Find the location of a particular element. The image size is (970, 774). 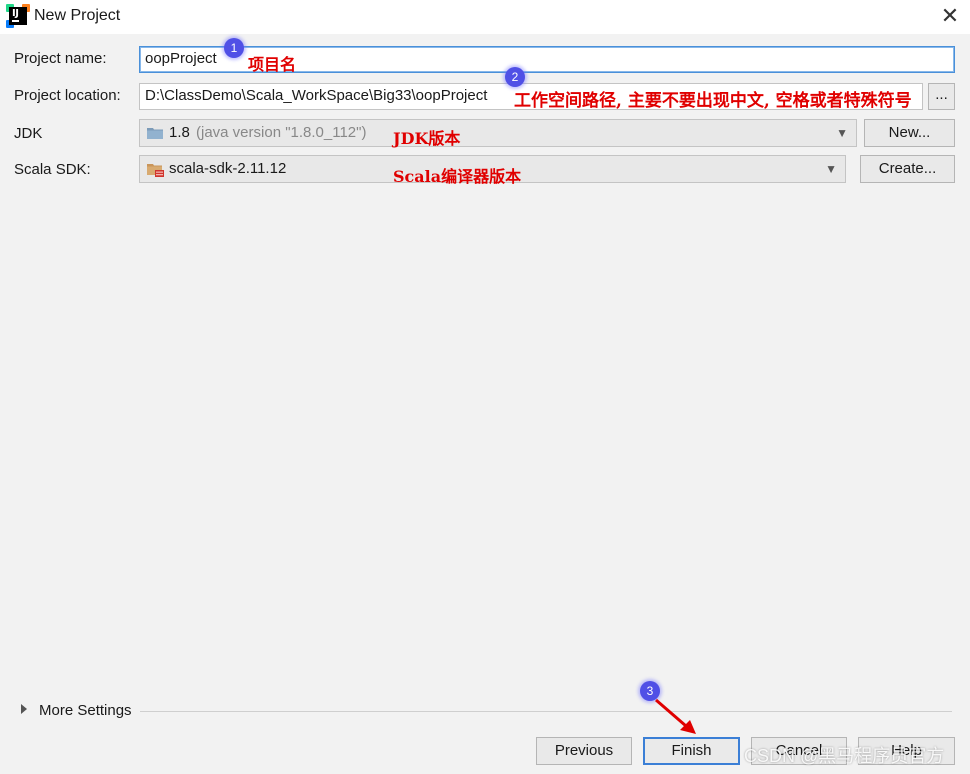

finish-button: Finish is located at coordinates (691, 751).